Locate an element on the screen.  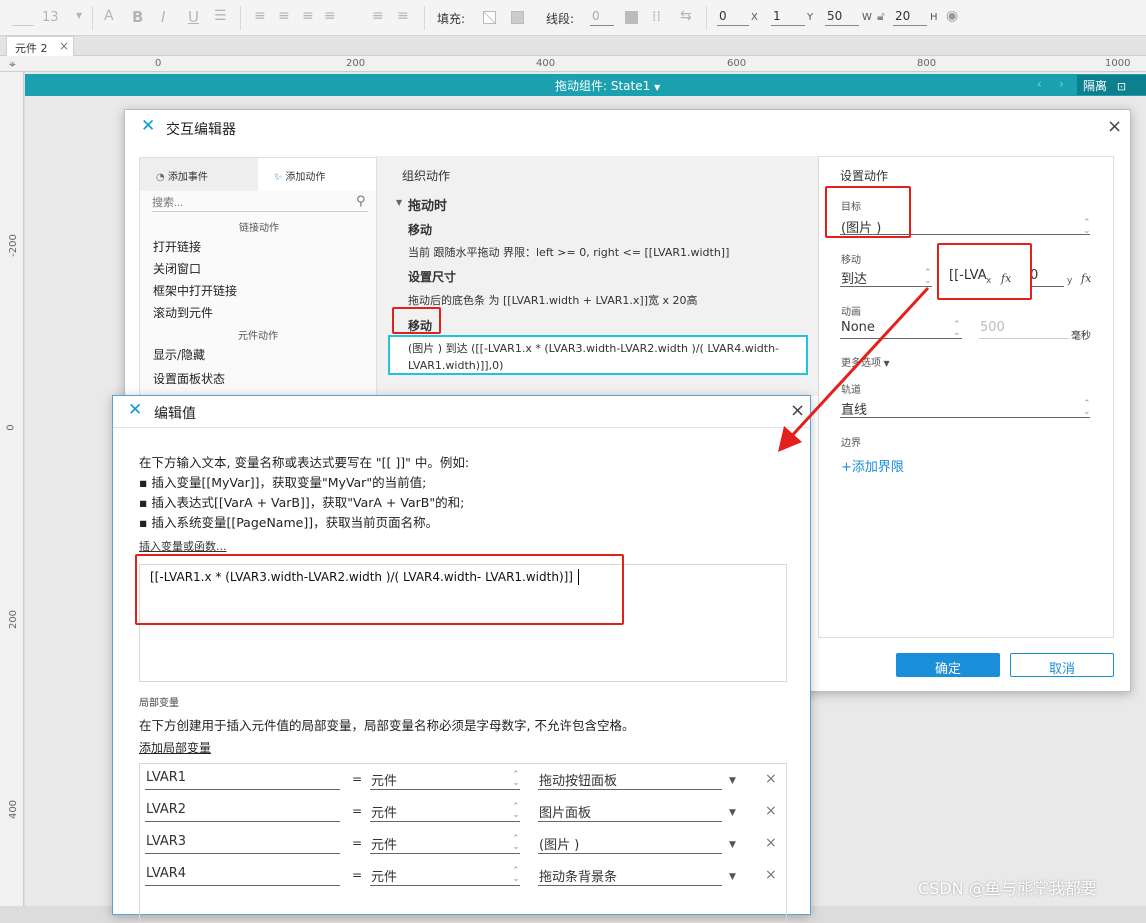
highlight-box is located at coordinates (984, 271).